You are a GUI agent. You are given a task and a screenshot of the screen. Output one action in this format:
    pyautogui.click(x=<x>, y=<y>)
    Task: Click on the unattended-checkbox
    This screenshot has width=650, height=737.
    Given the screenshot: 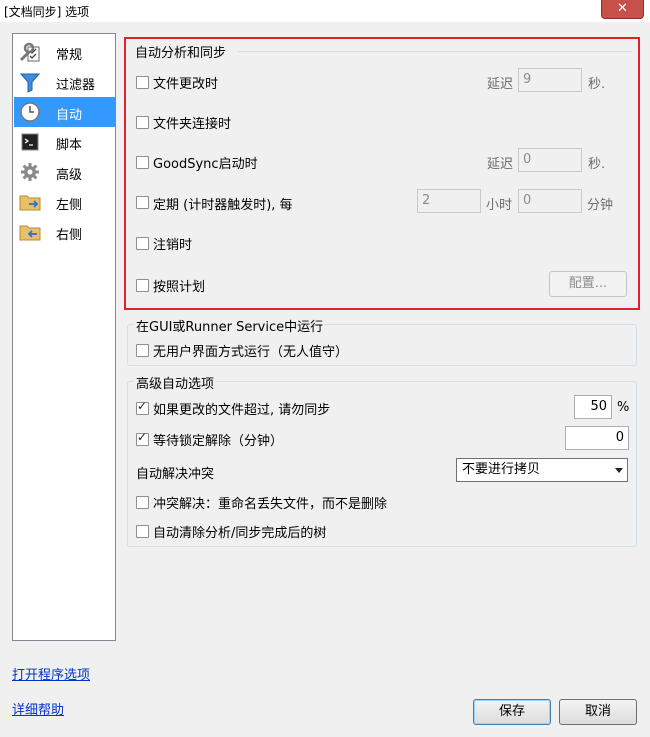 What is the action you would take?
    pyautogui.click(x=142, y=350)
    